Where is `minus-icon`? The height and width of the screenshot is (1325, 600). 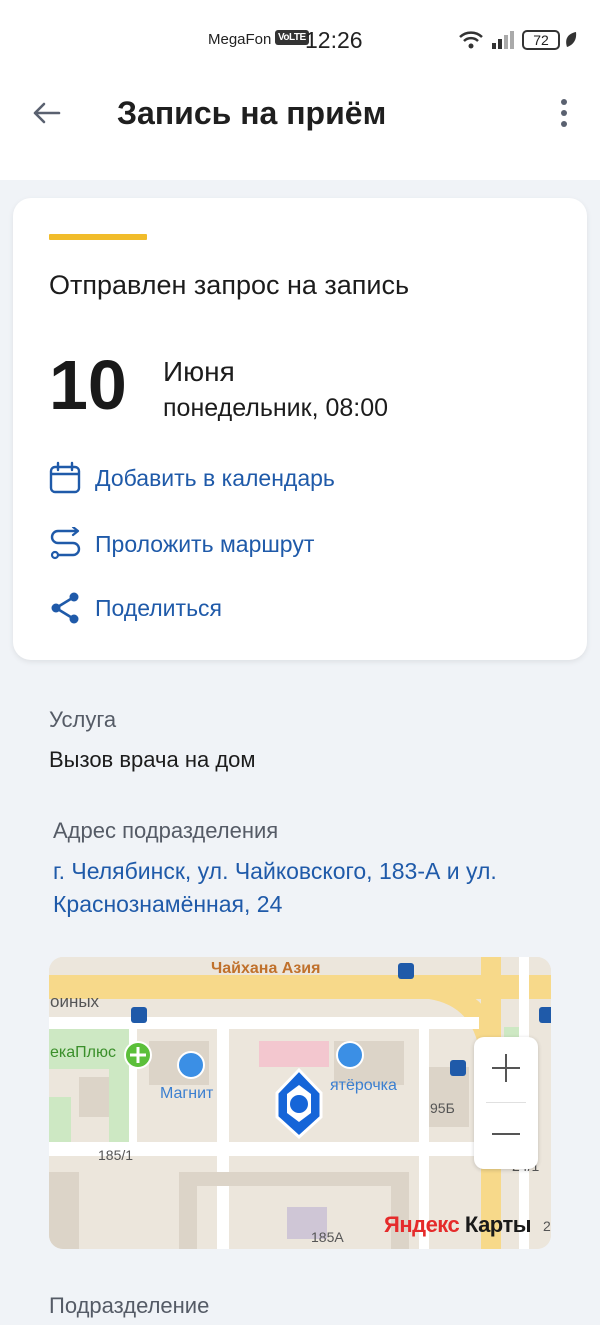
minus-icon is located at coordinates (506, 1136).